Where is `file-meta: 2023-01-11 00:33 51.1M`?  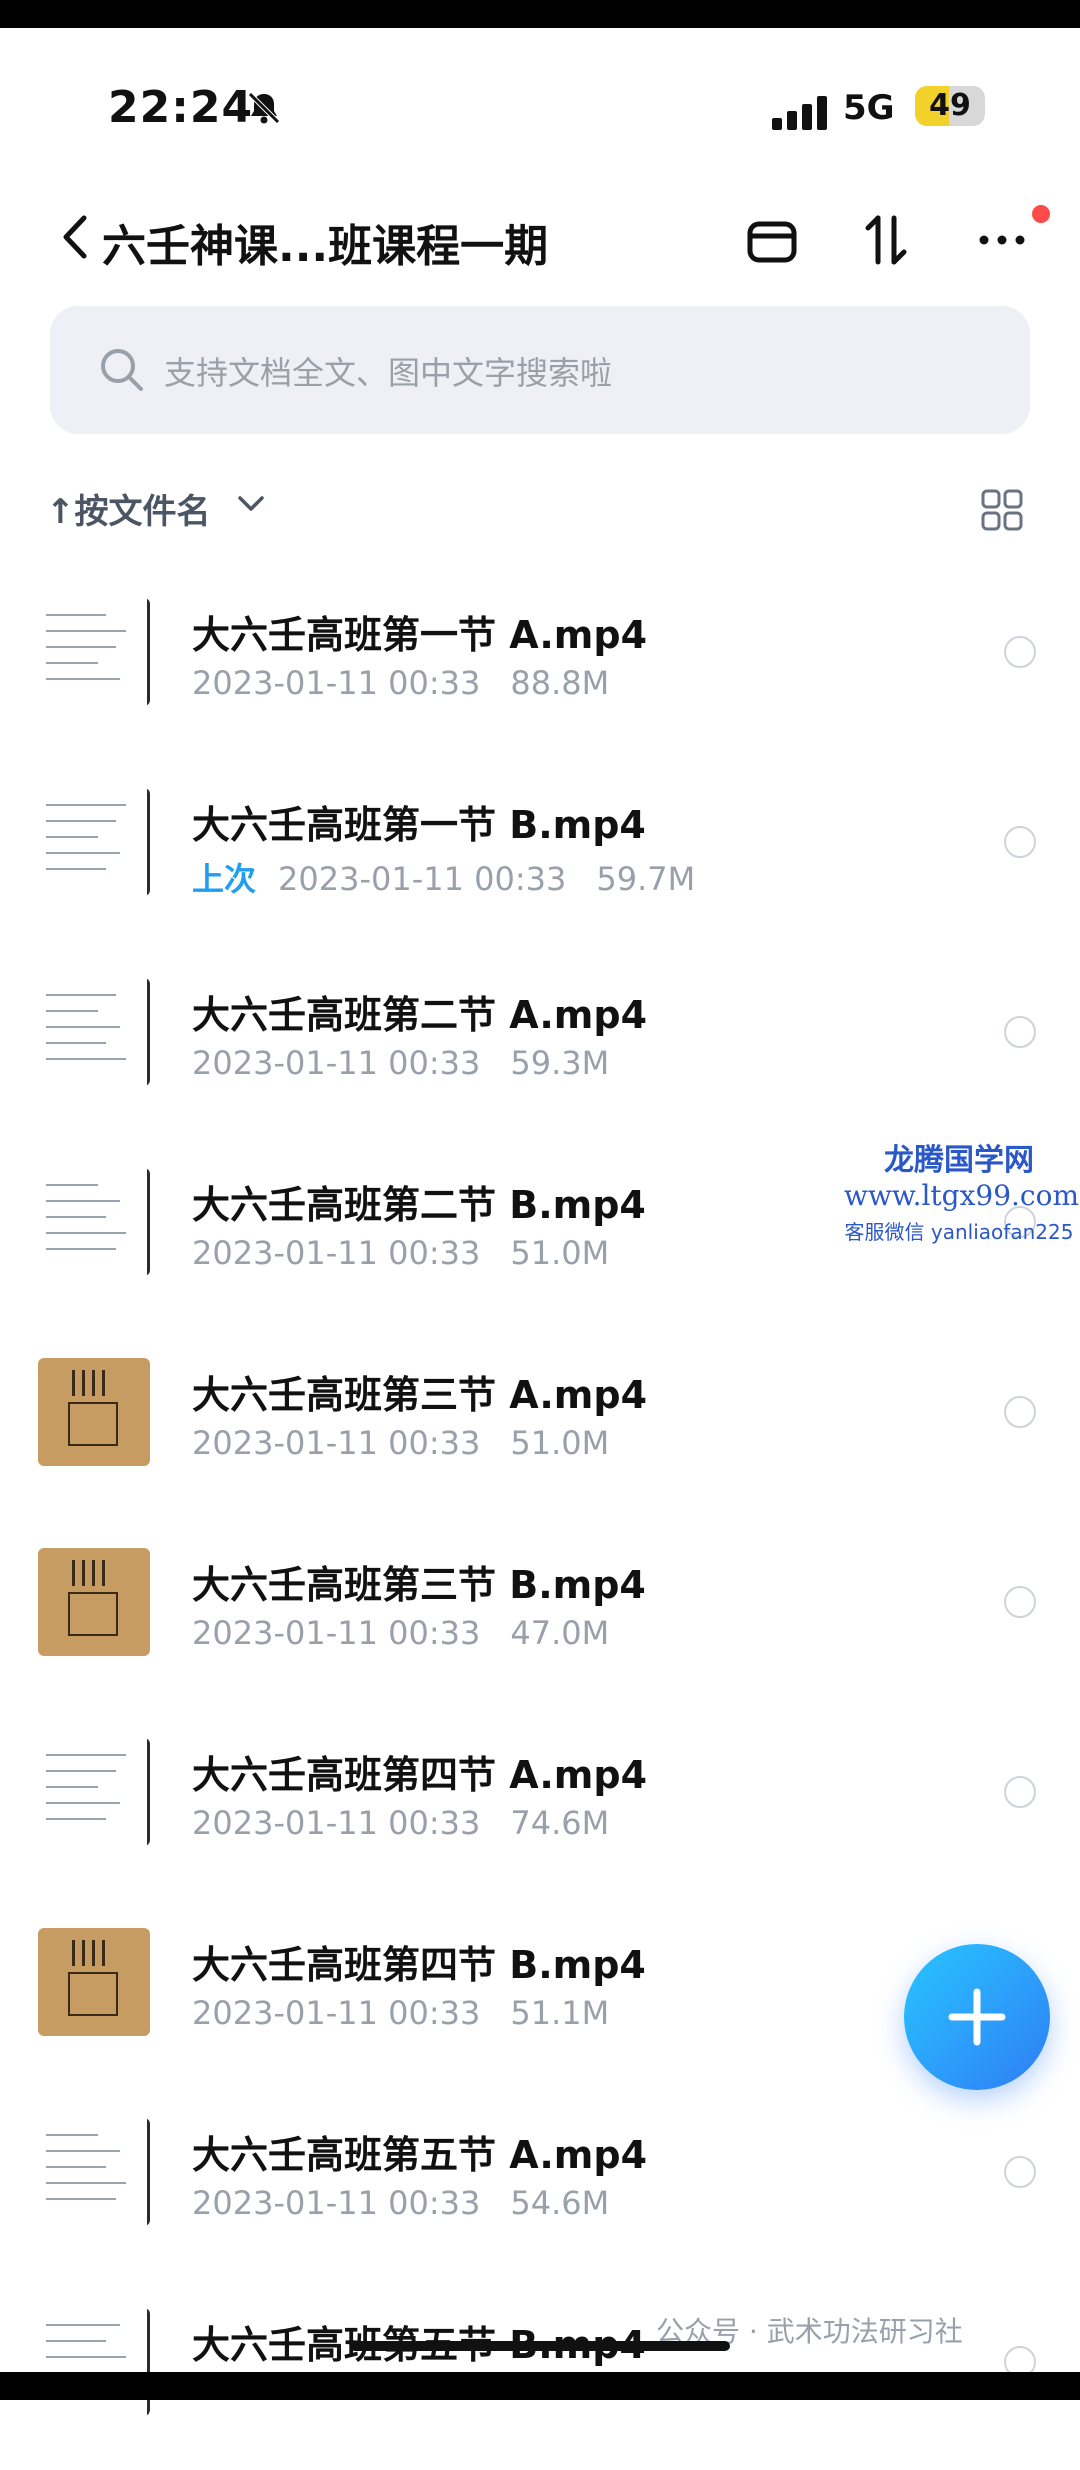 file-meta: 2023-01-11 00:33 51.1M is located at coordinates (400, 2013).